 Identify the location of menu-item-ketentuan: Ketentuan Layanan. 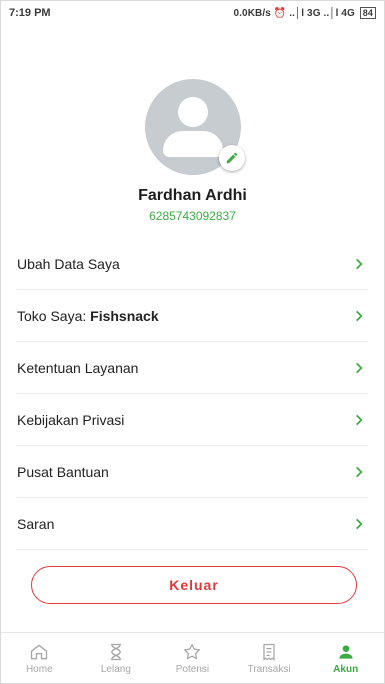
(192, 368).